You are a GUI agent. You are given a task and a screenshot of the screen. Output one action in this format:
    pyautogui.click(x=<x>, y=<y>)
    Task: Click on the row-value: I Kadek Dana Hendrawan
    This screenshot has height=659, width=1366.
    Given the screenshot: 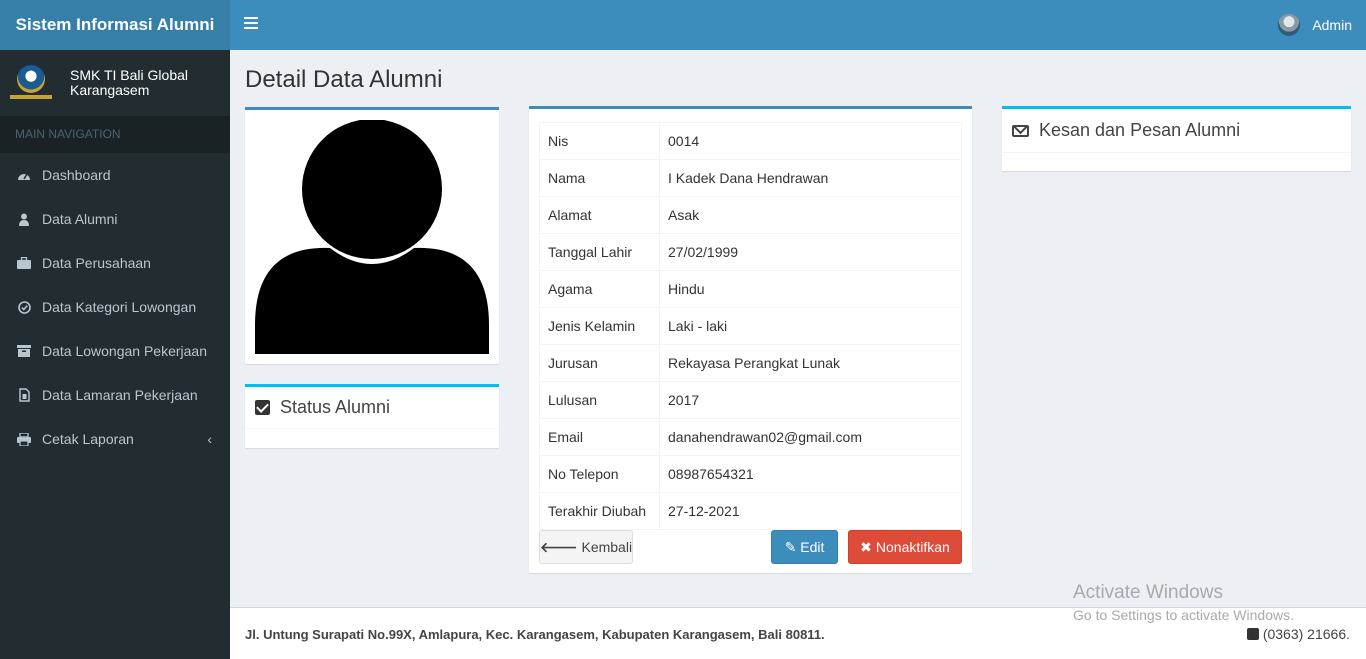 What is the action you would take?
    pyautogui.click(x=810, y=178)
    